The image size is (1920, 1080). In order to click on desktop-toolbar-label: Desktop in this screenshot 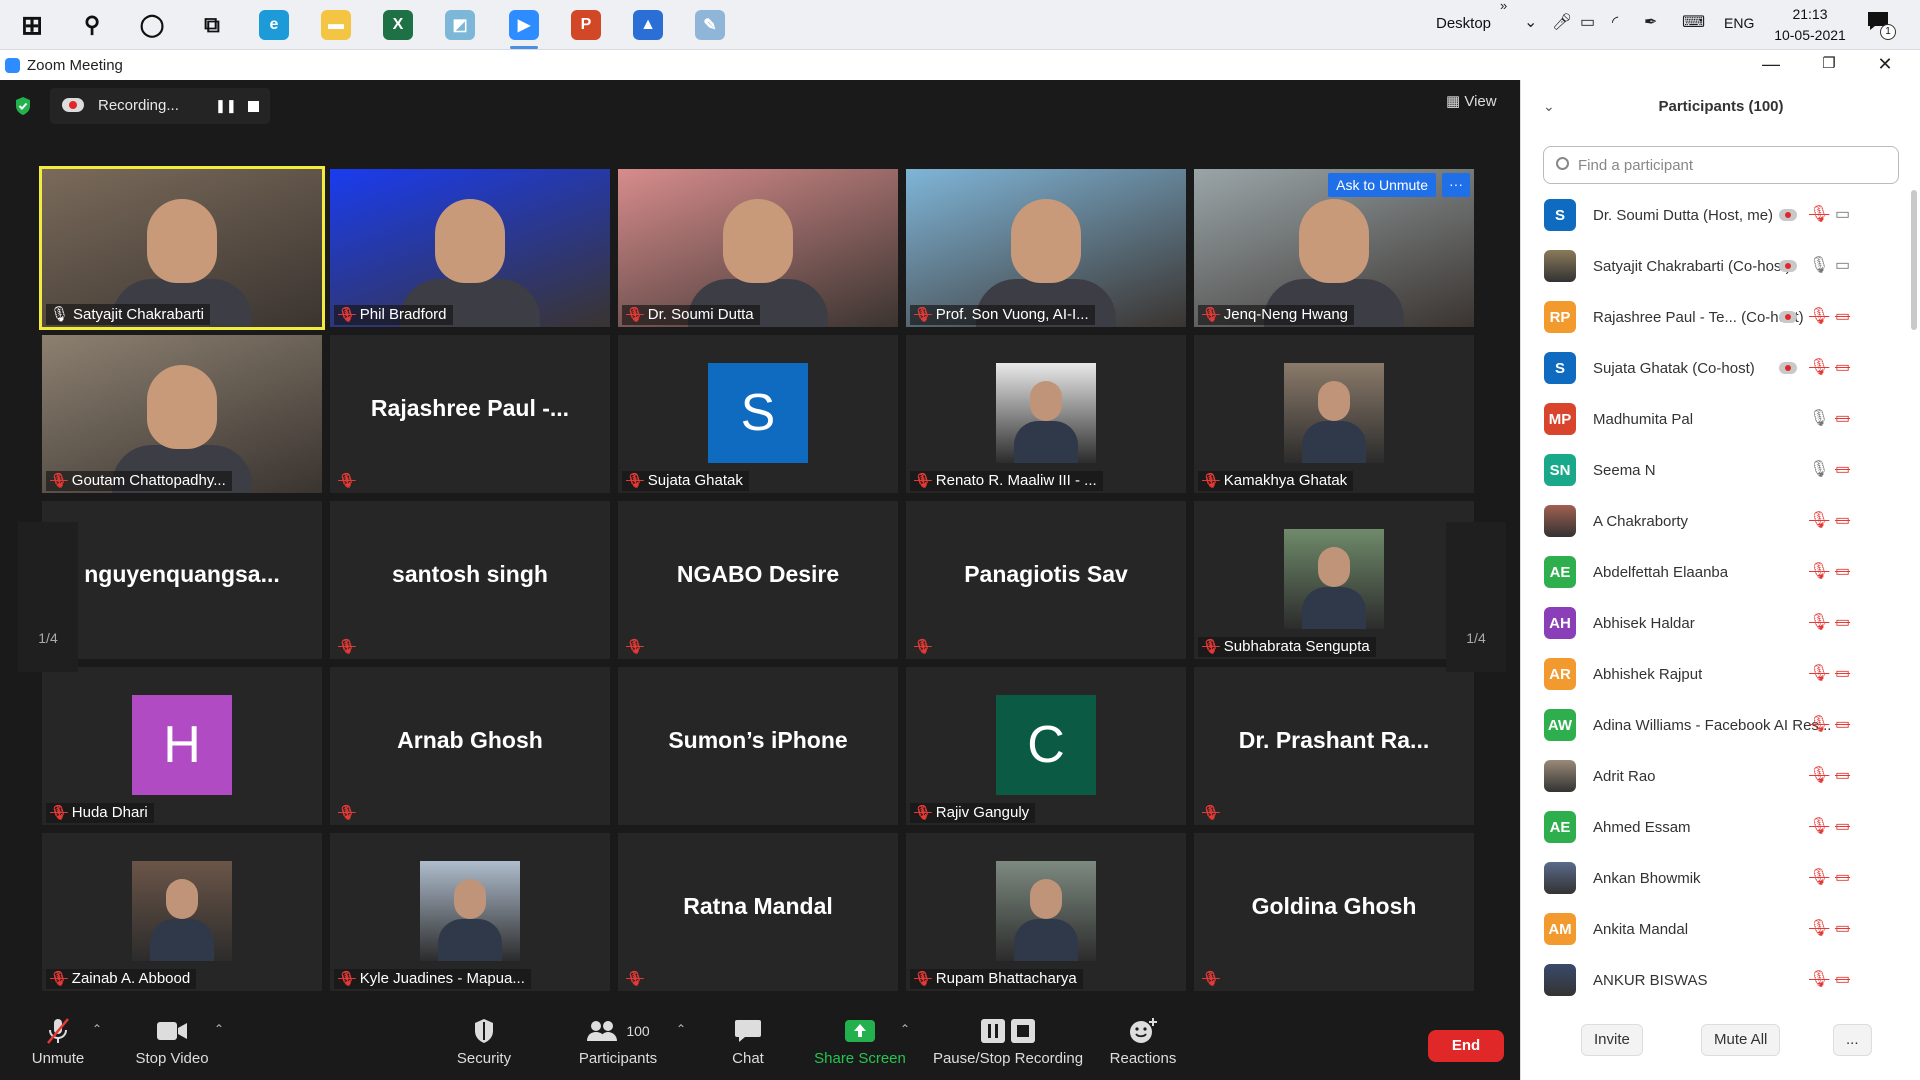, I will do `click(1463, 23)`.